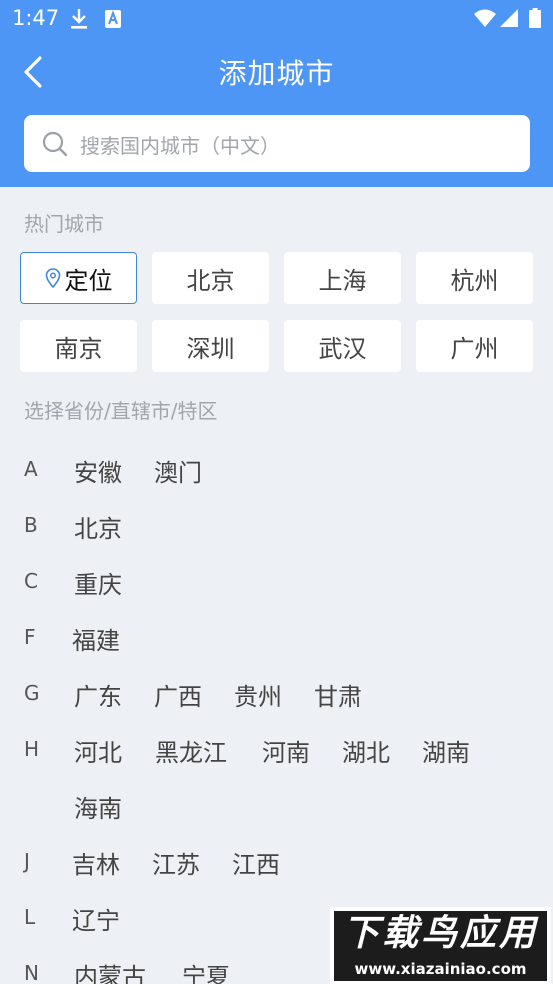  Describe the element at coordinates (52, 278) in the screenshot. I see `location-pin-icon` at that location.